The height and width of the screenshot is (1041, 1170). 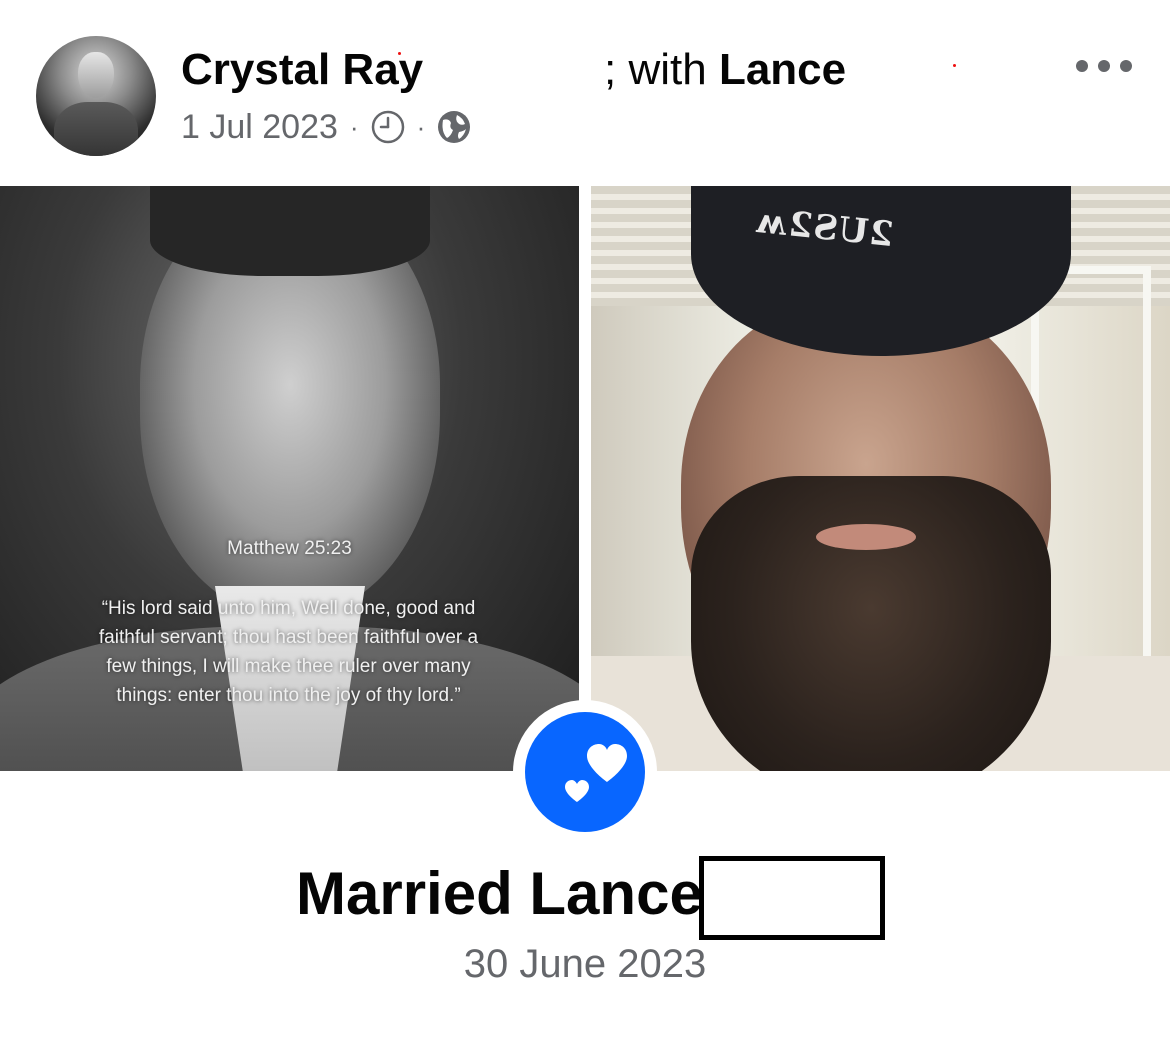 I want to click on avatar-figure-body, so click(x=96, y=129).